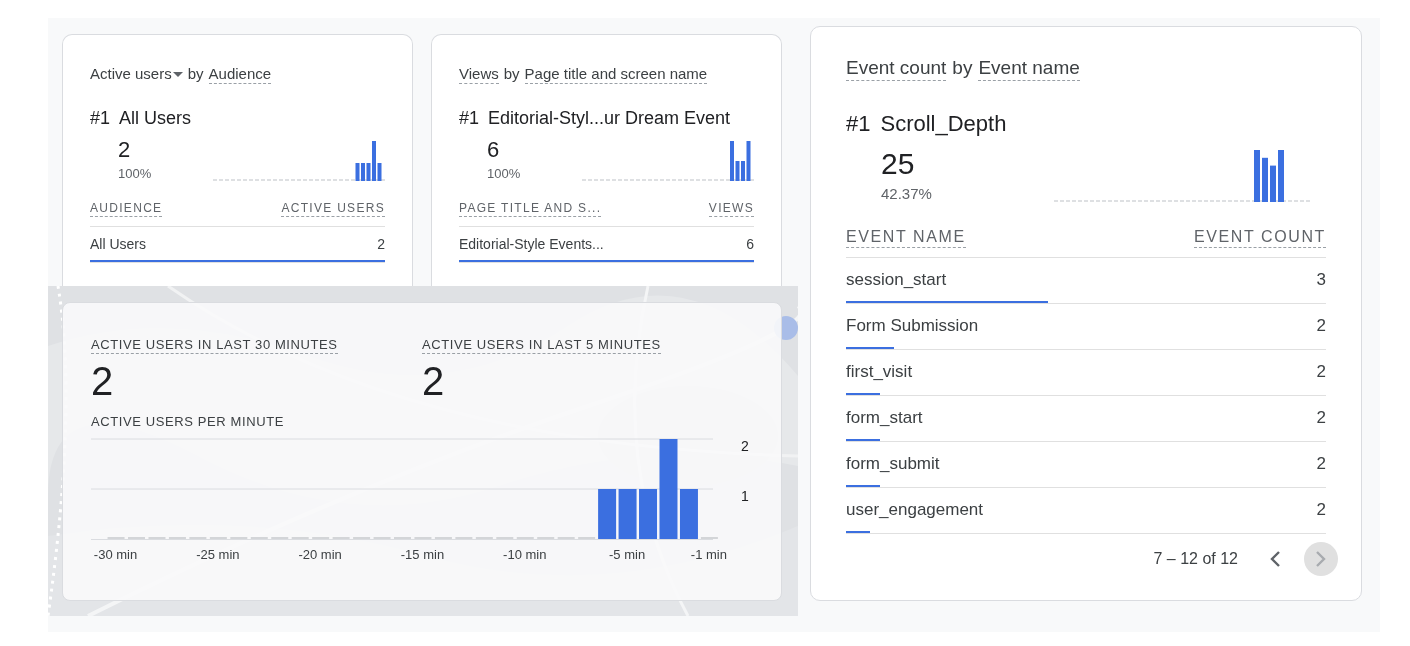 This screenshot has height=646, width=1410. What do you see at coordinates (915, 510) in the screenshot?
I see `row-label: user_engagement` at bounding box center [915, 510].